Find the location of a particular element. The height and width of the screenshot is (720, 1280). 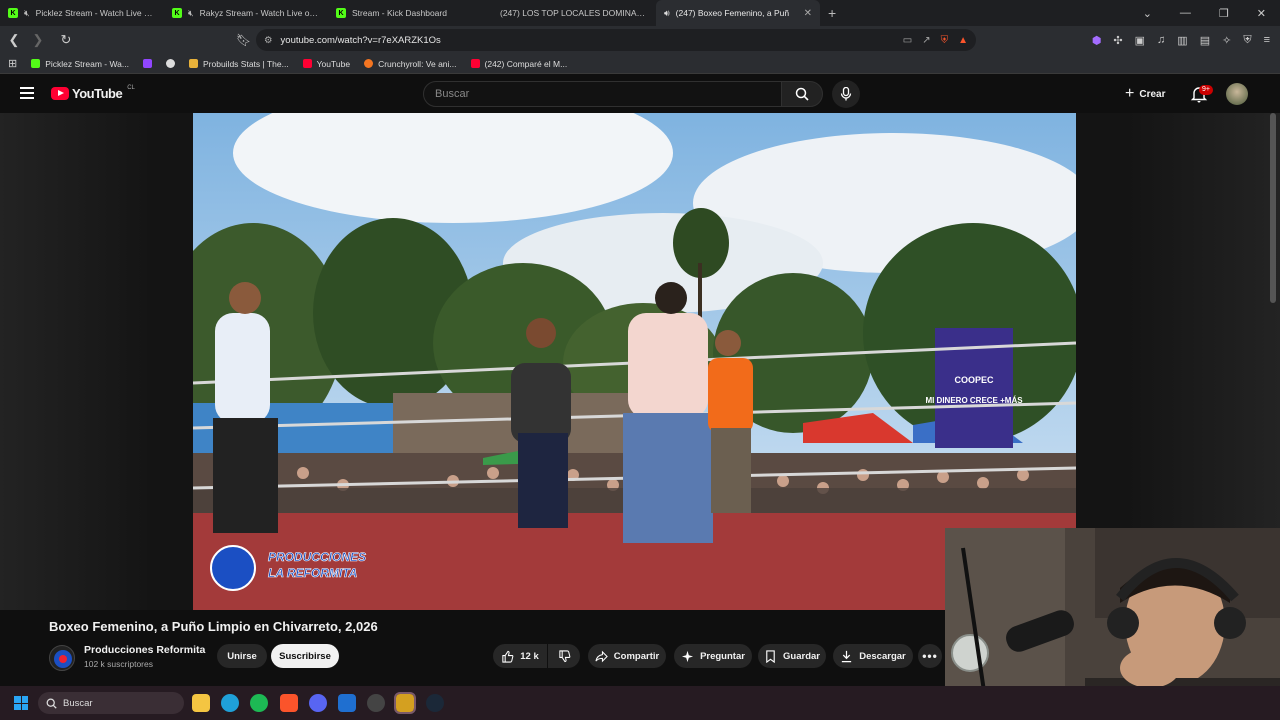

close-window-button: ✕ is located at coordinates (1261, 13).